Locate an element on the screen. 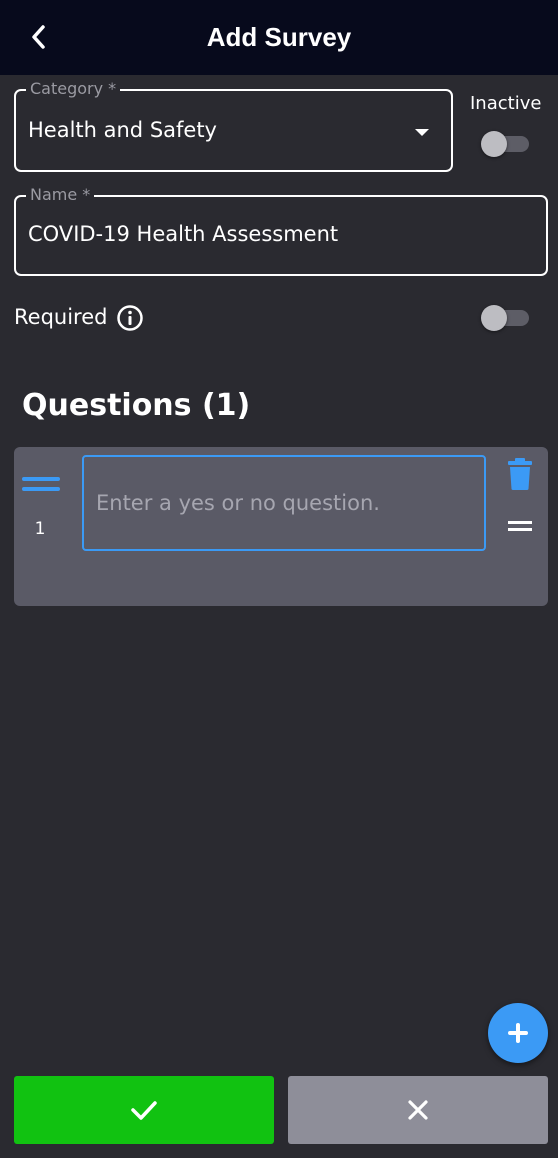 This screenshot has height=1158, width=558. drag-handle-icon is located at coordinates (42, 488).